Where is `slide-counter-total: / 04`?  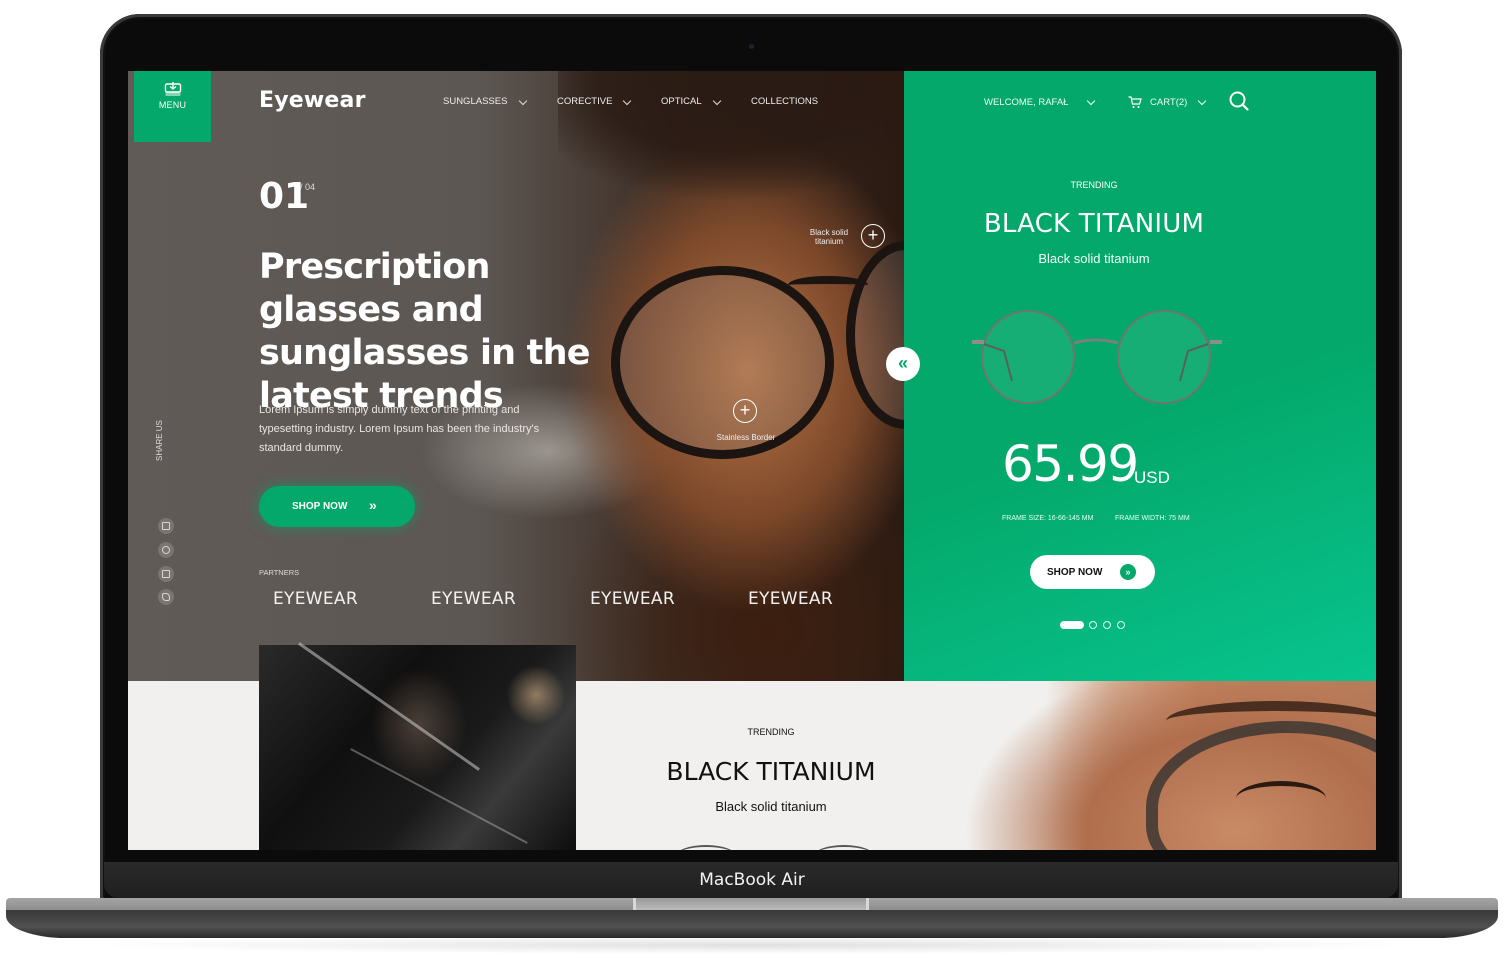 slide-counter-total: / 04 is located at coordinates (308, 187).